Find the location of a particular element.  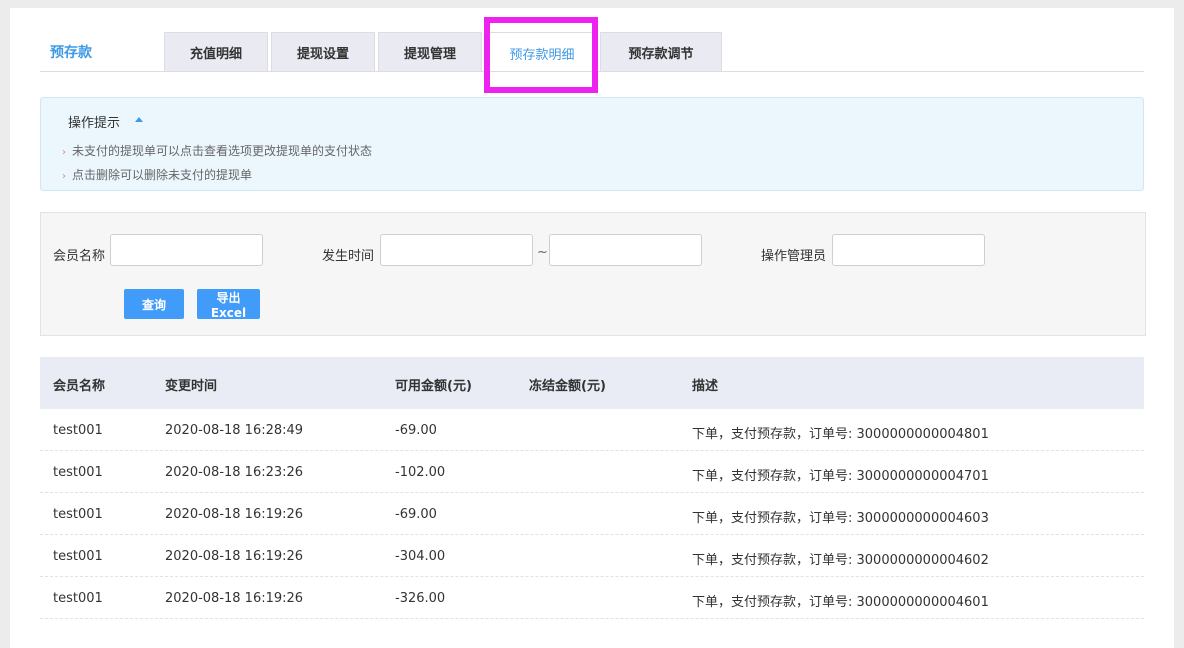

cell-time: 2020-08-18 16:28:49 is located at coordinates (234, 430).